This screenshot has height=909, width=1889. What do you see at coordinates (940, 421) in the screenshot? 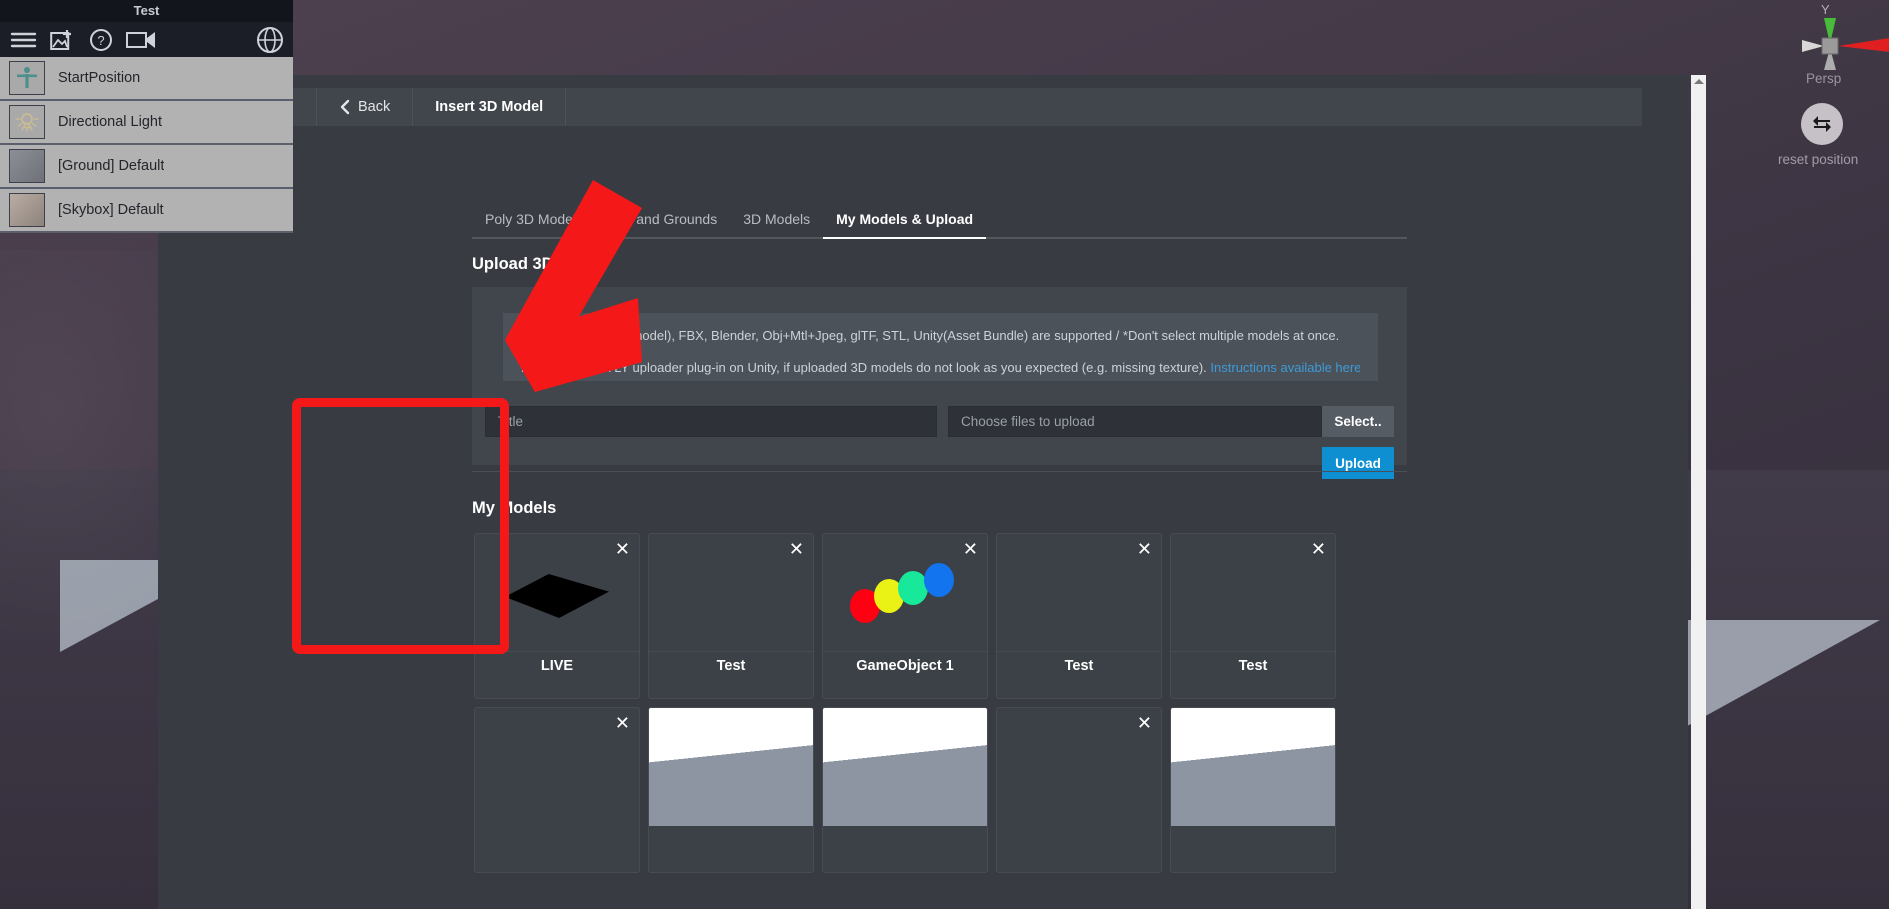
I see `upload-fields-row: Select..` at bounding box center [940, 421].